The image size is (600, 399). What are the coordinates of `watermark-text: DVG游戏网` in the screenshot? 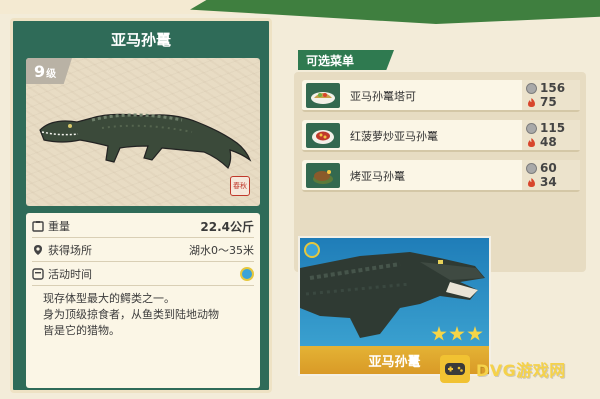 It's located at (521, 370).